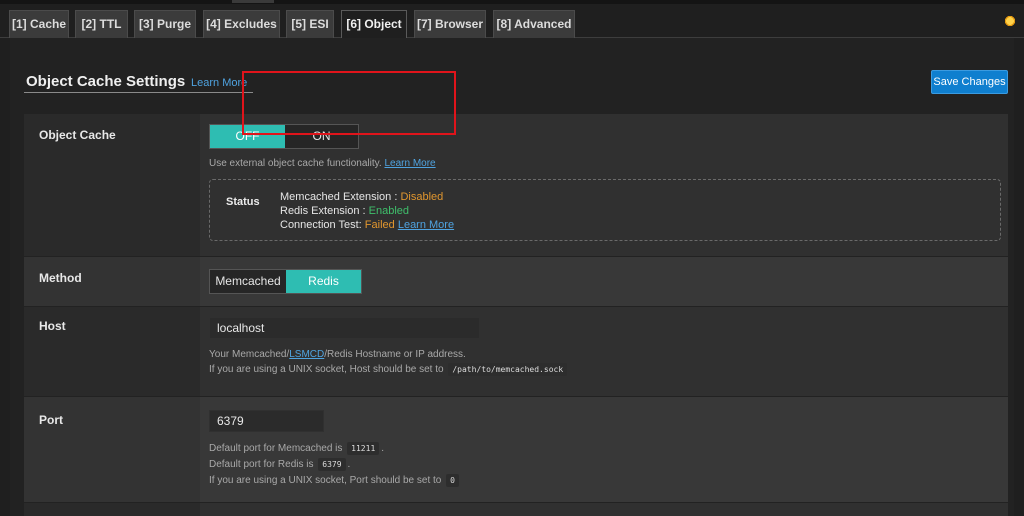  What do you see at coordinates (138, 92) in the screenshot?
I see `title-underline` at bounding box center [138, 92].